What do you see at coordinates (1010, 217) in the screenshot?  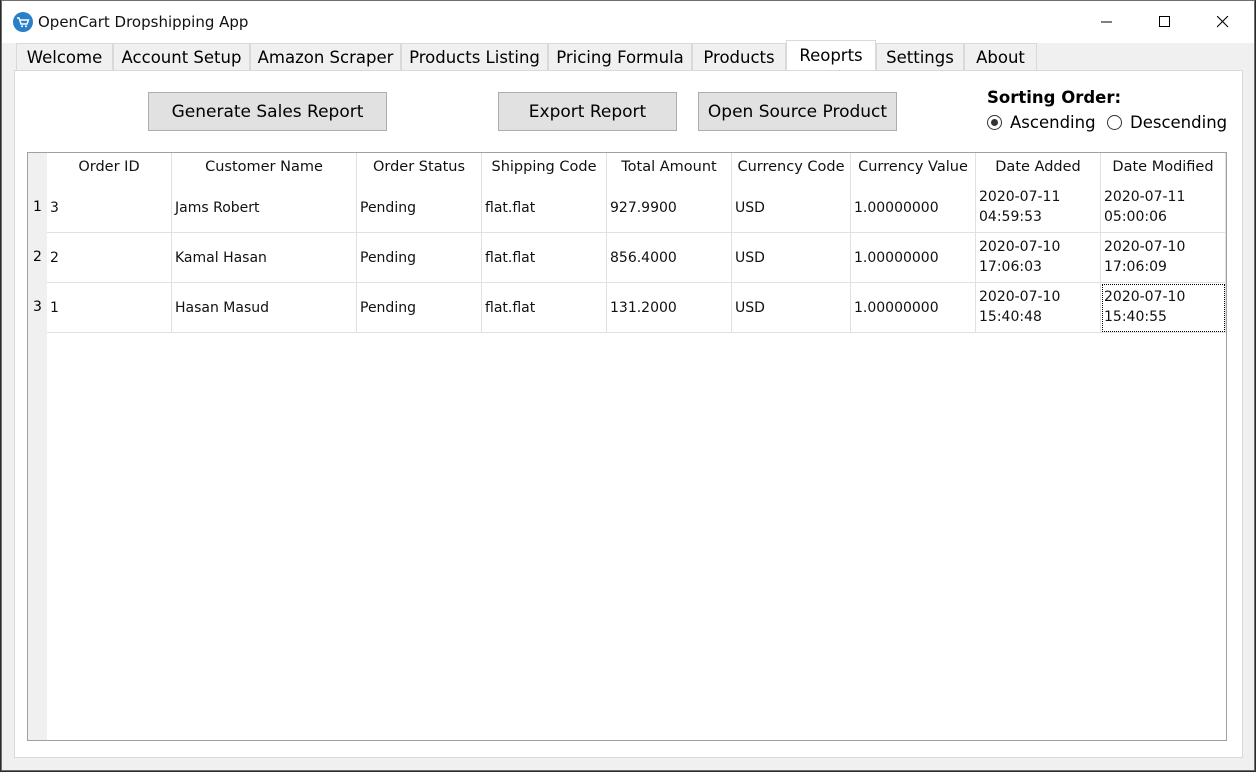 I see `date-added-time: 04:59:53` at bounding box center [1010, 217].